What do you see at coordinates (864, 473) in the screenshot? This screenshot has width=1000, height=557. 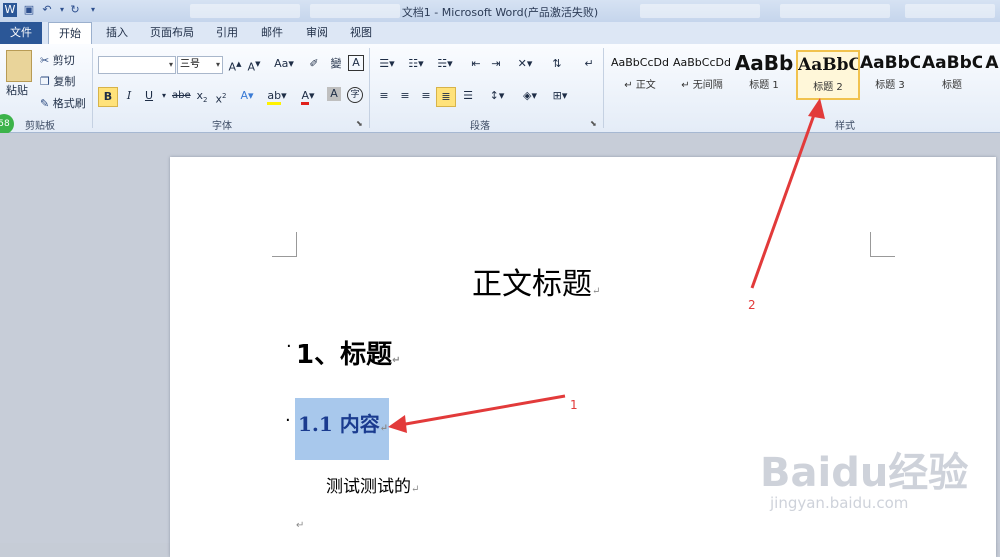 I see `watermark-logo: Baidu经验` at bounding box center [864, 473].